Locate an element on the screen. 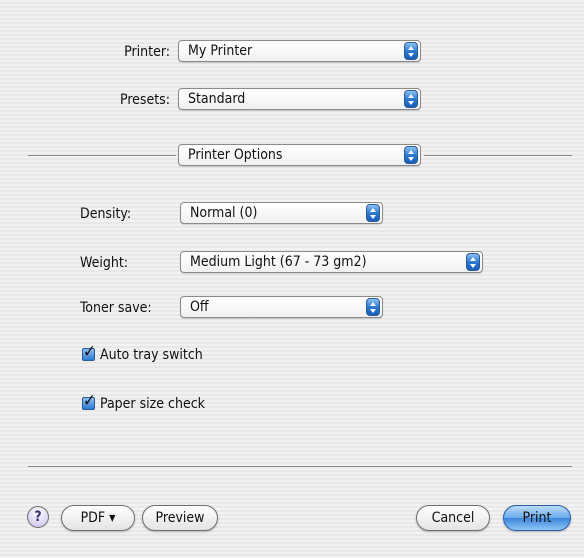 The width and height of the screenshot is (584, 558). auto-tray-switch-label: Auto tray switch is located at coordinates (151, 355).